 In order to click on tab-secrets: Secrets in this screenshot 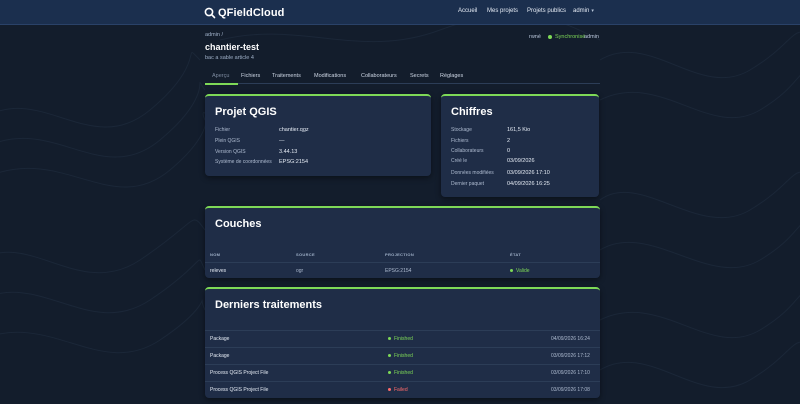, I will do `click(419, 76)`.